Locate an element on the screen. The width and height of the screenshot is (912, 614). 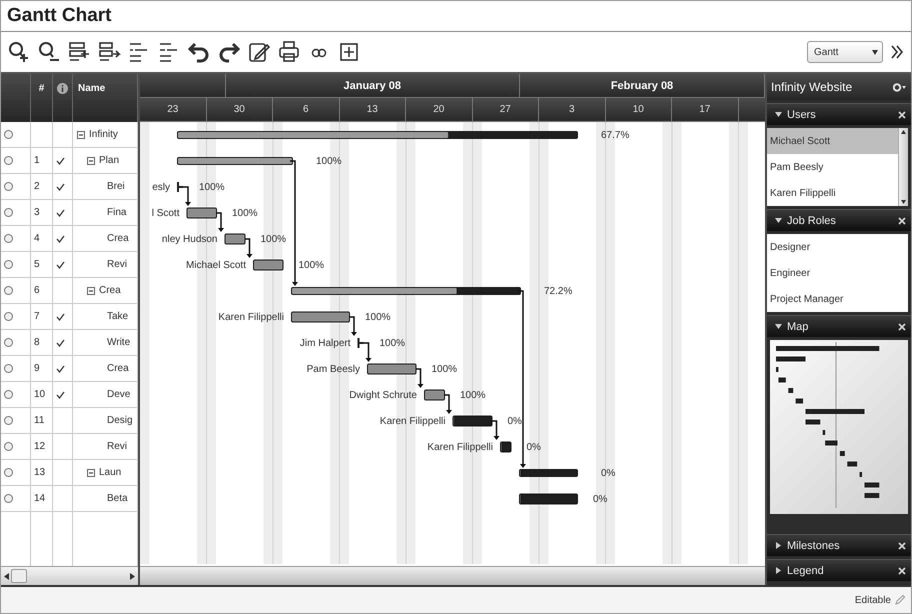
task-name: Revi is located at coordinates (117, 446).